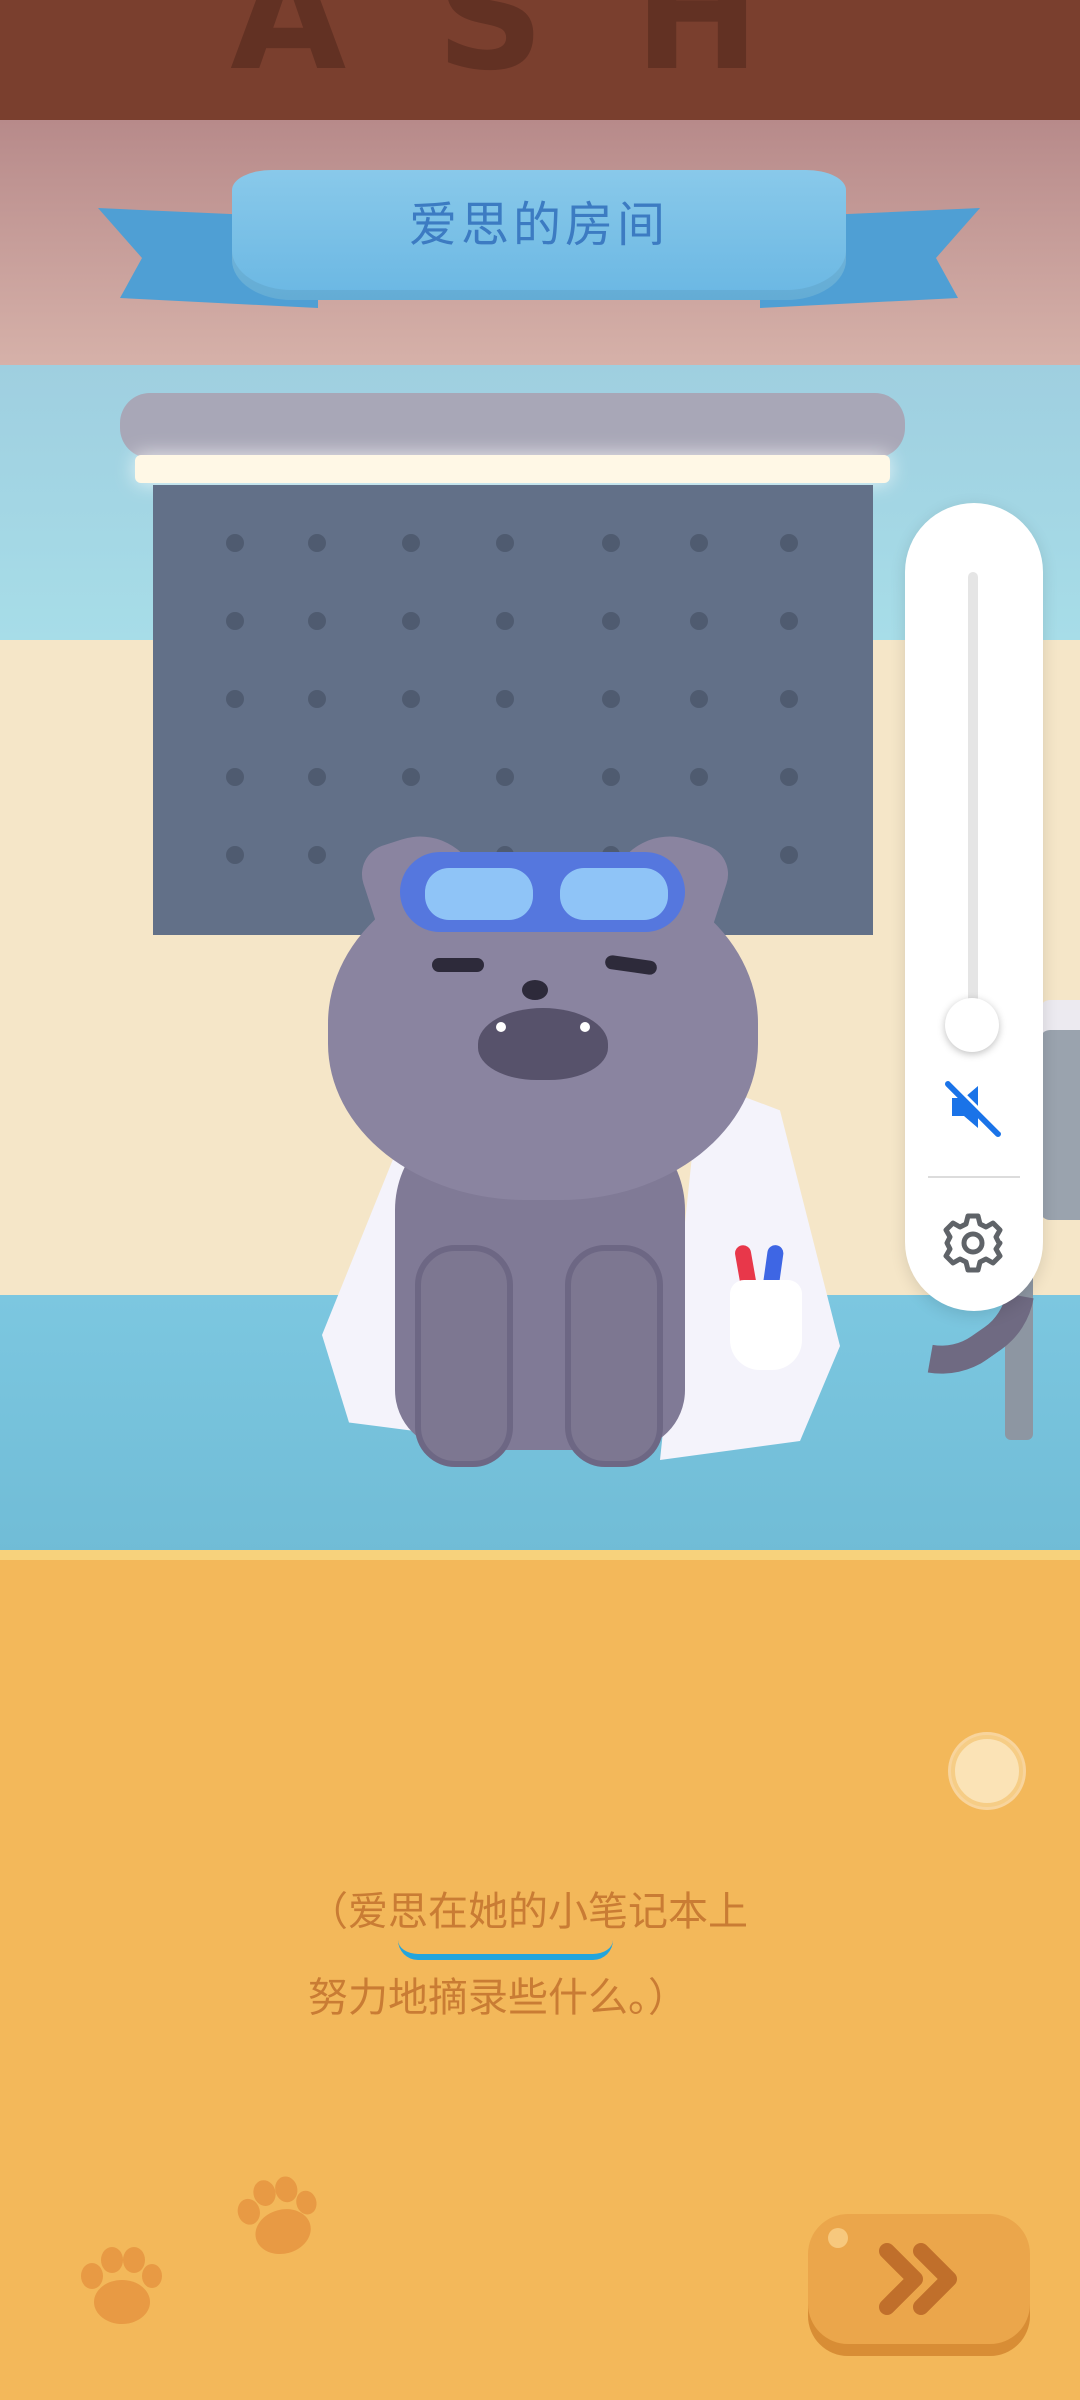 This screenshot has width=1080, height=2400. What do you see at coordinates (464, 1356) in the screenshot?
I see `cat-leg-left` at bounding box center [464, 1356].